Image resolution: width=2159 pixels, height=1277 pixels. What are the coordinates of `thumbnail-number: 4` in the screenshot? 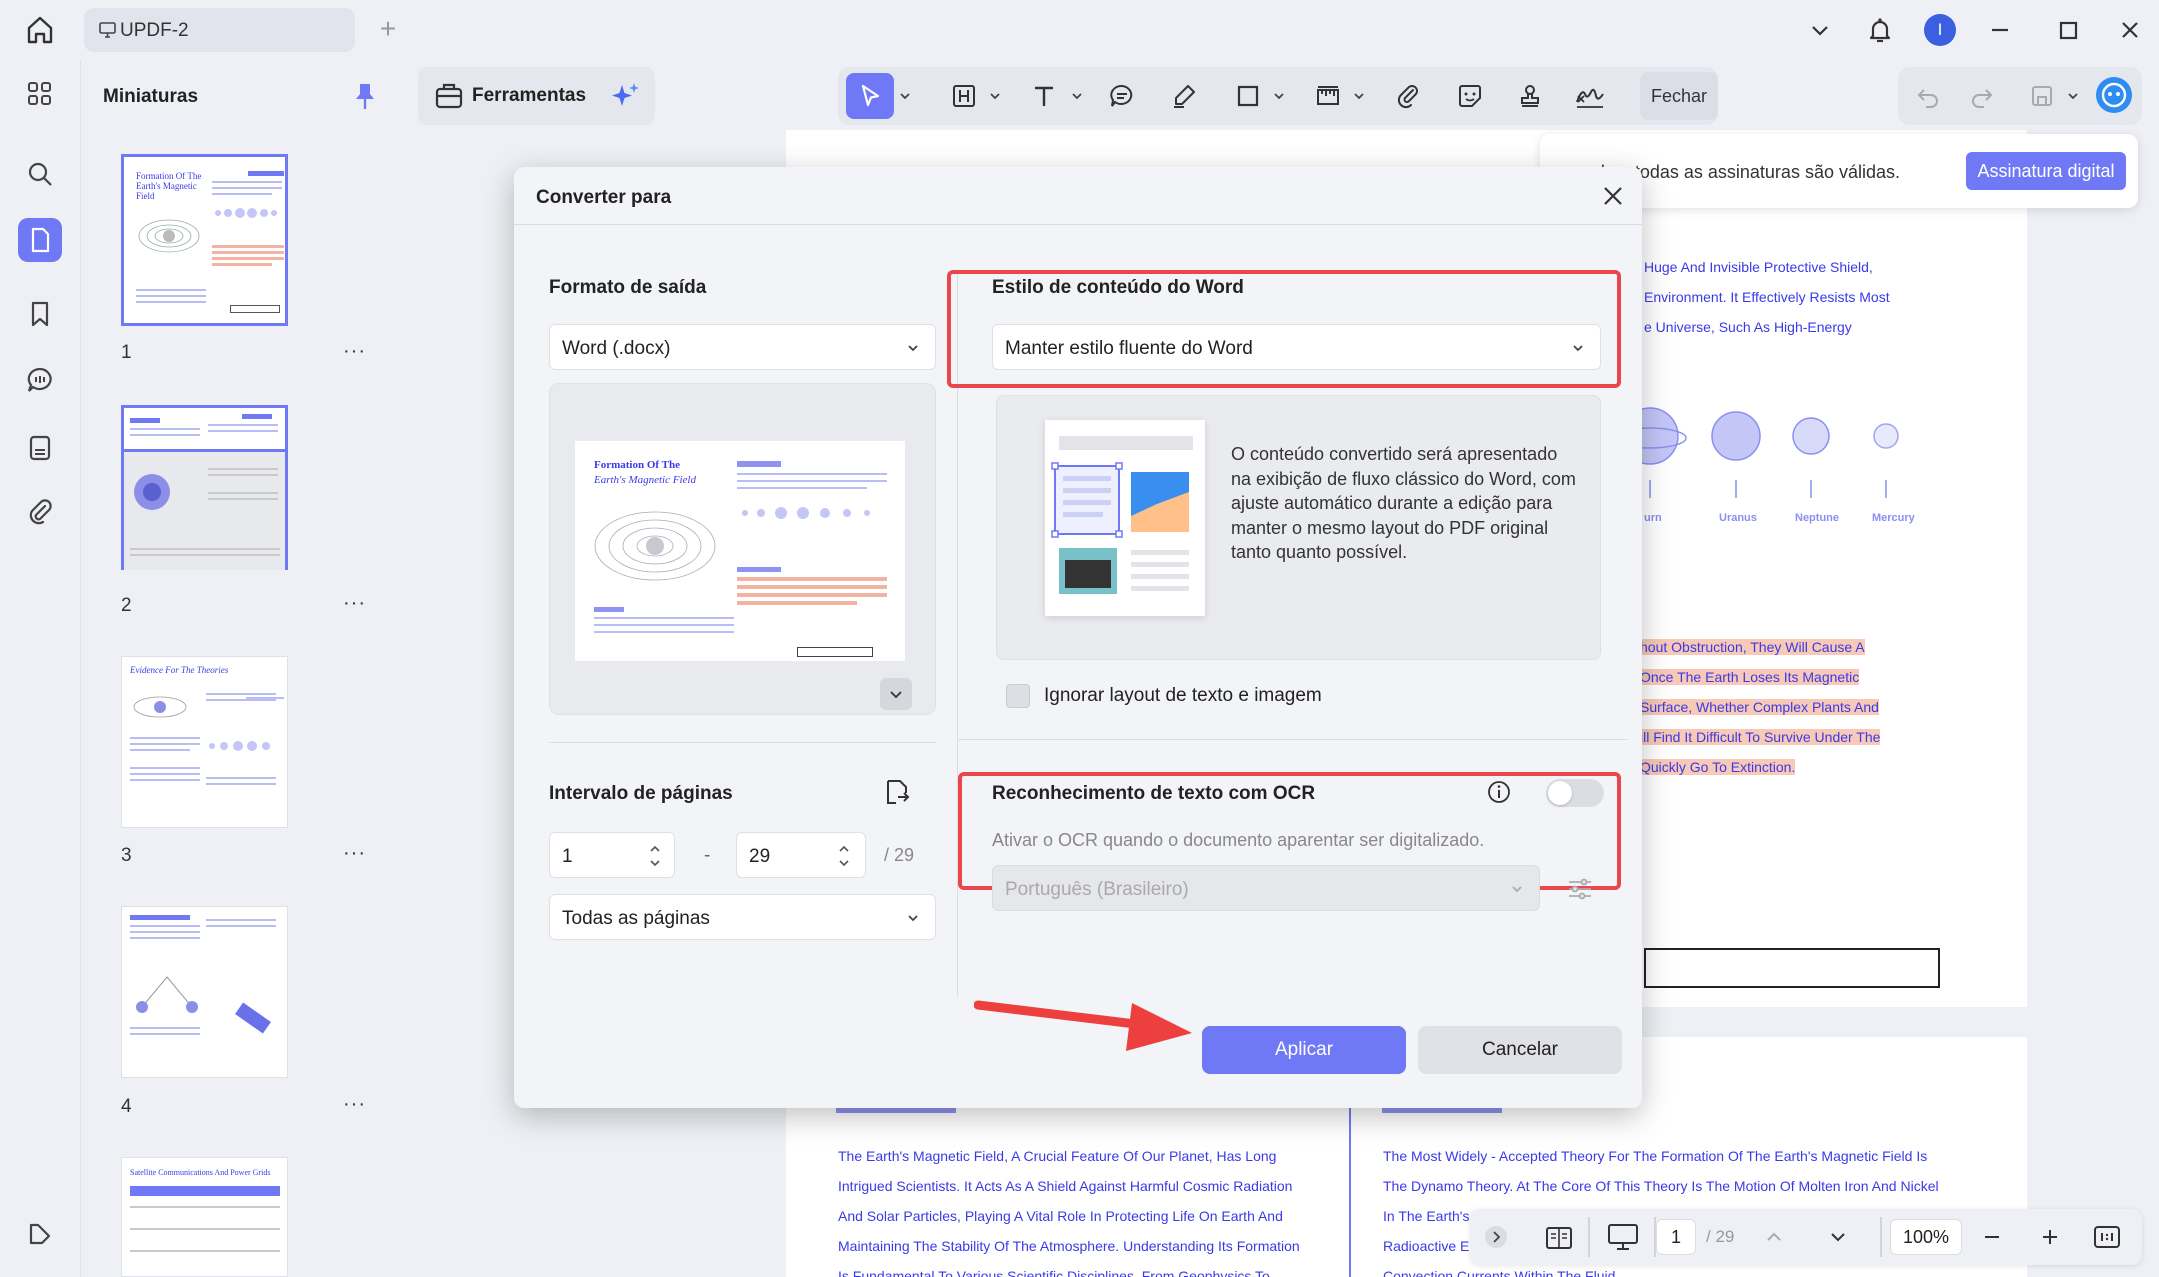 It's located at (126, 1106).